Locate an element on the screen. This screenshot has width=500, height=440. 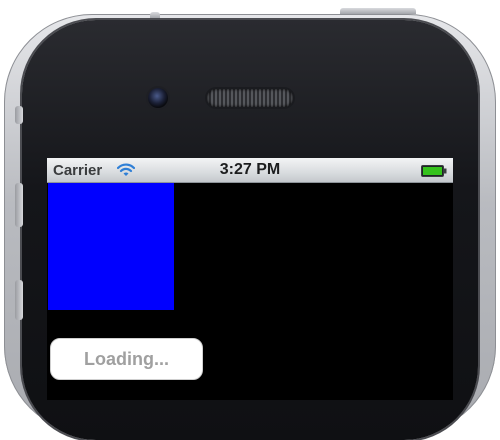
clock: 3:27 PM is located at coordinates (250, 169).